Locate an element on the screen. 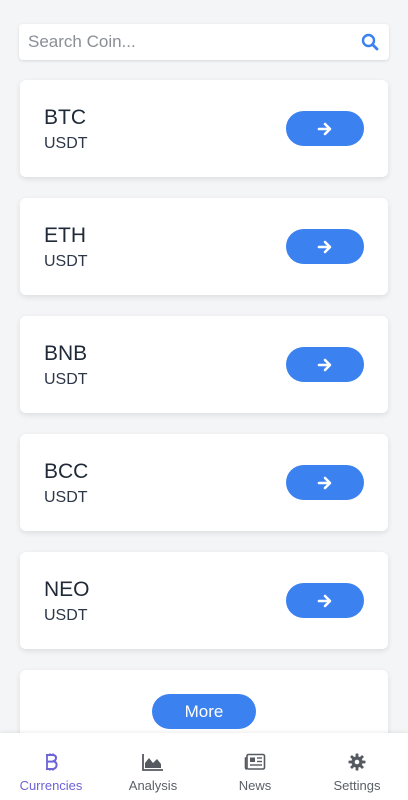 This screenshot has height=800, width=408. bitcoin-icon is located at coordinates (51, 762).